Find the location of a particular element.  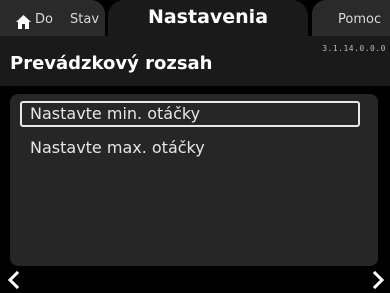

tab-help: Pomoc is located at coordinates (351, 18).